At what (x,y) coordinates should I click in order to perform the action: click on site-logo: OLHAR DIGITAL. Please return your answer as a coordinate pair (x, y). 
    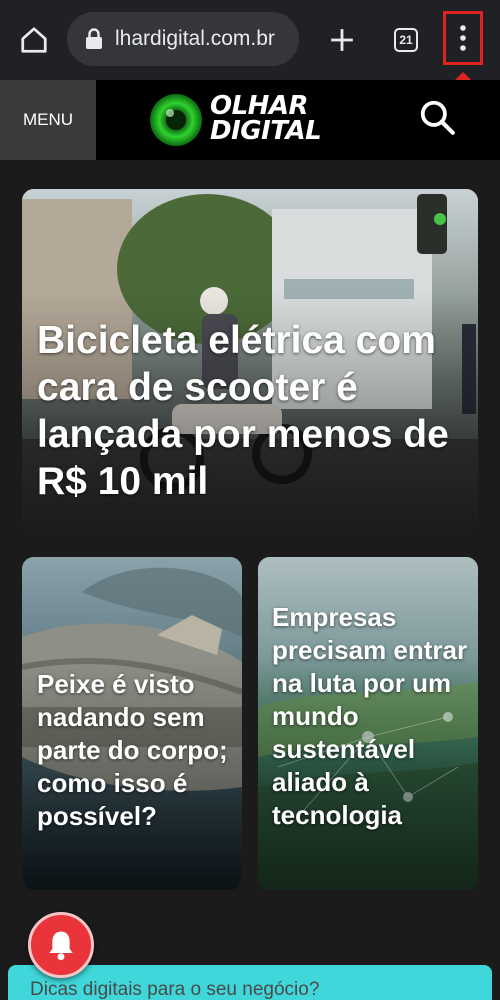
    Looking at the image, I should click on (238, 120).